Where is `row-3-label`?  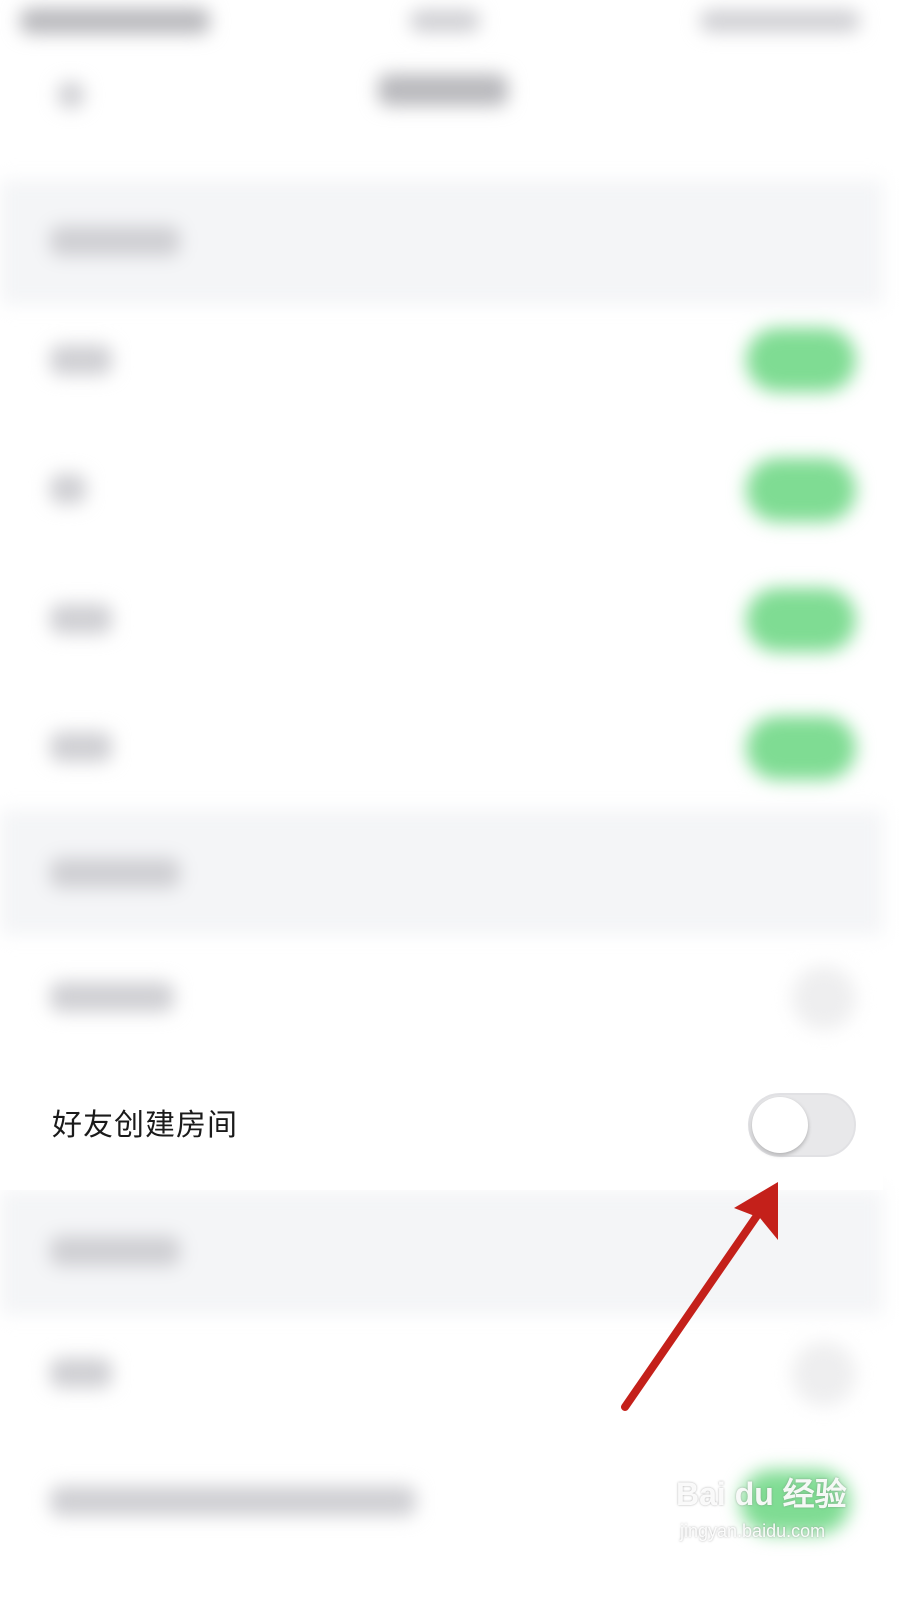 row-3-label is located at coordinates (81, 619).